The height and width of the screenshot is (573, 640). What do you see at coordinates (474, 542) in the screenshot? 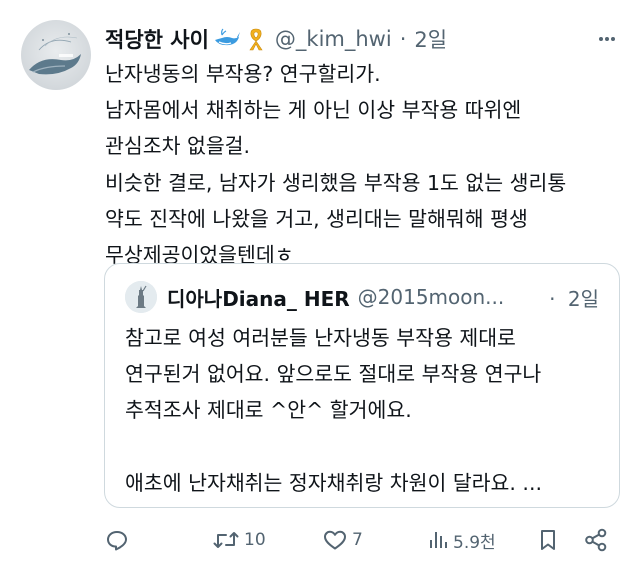
I see `views-count: 5.9천` at bounding box center [474, 542].